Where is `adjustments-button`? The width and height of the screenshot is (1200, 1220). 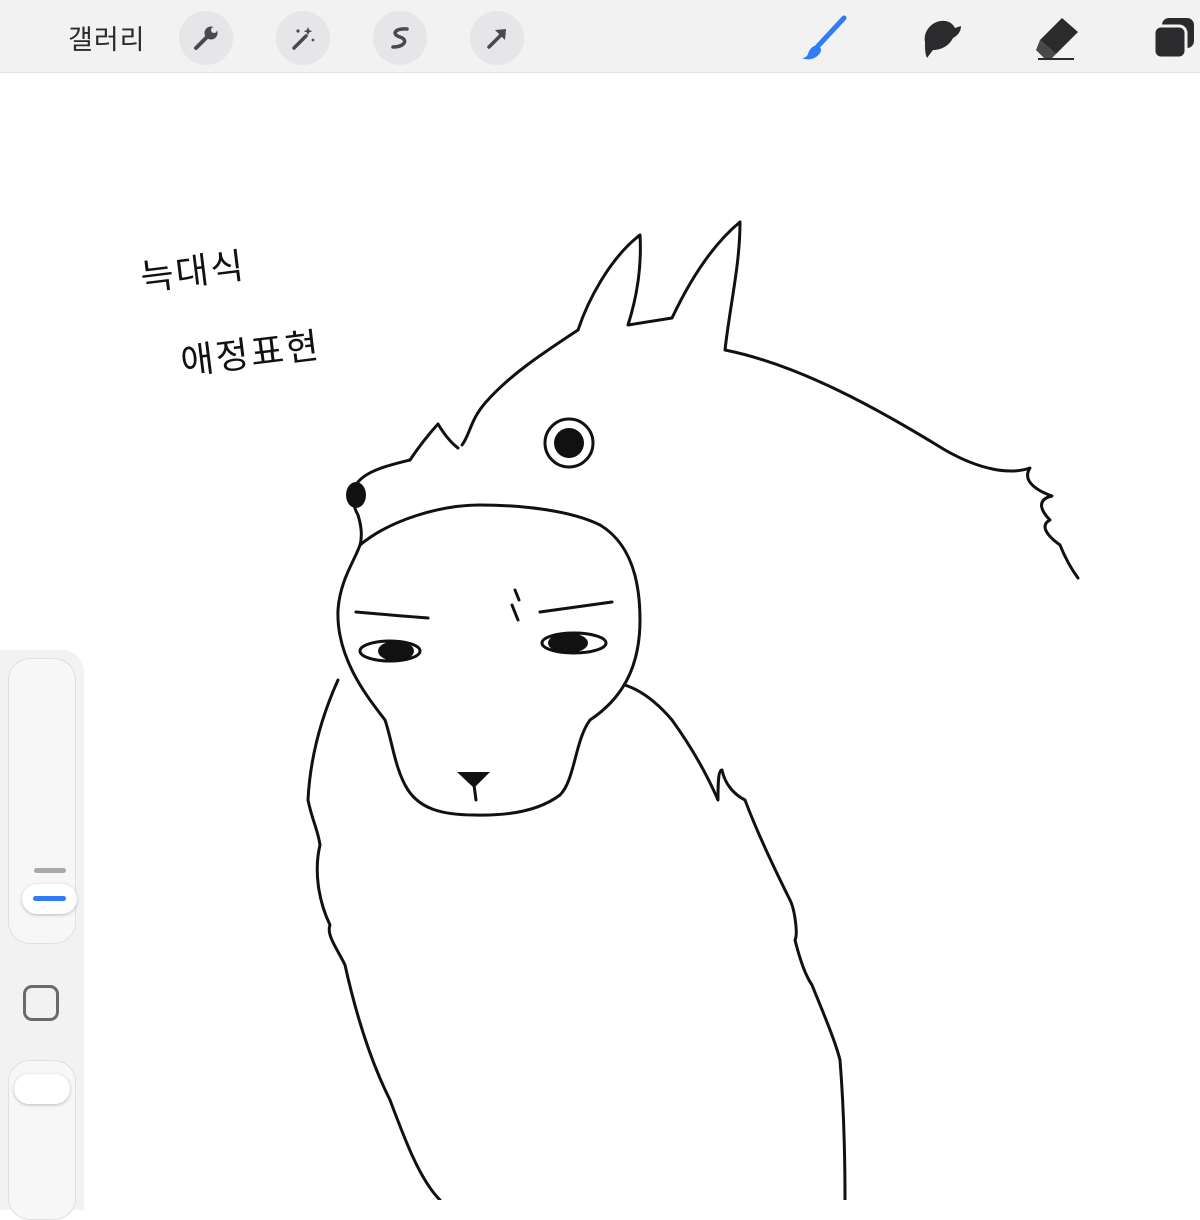 adjustments-button is located at coordinates (303, 38).